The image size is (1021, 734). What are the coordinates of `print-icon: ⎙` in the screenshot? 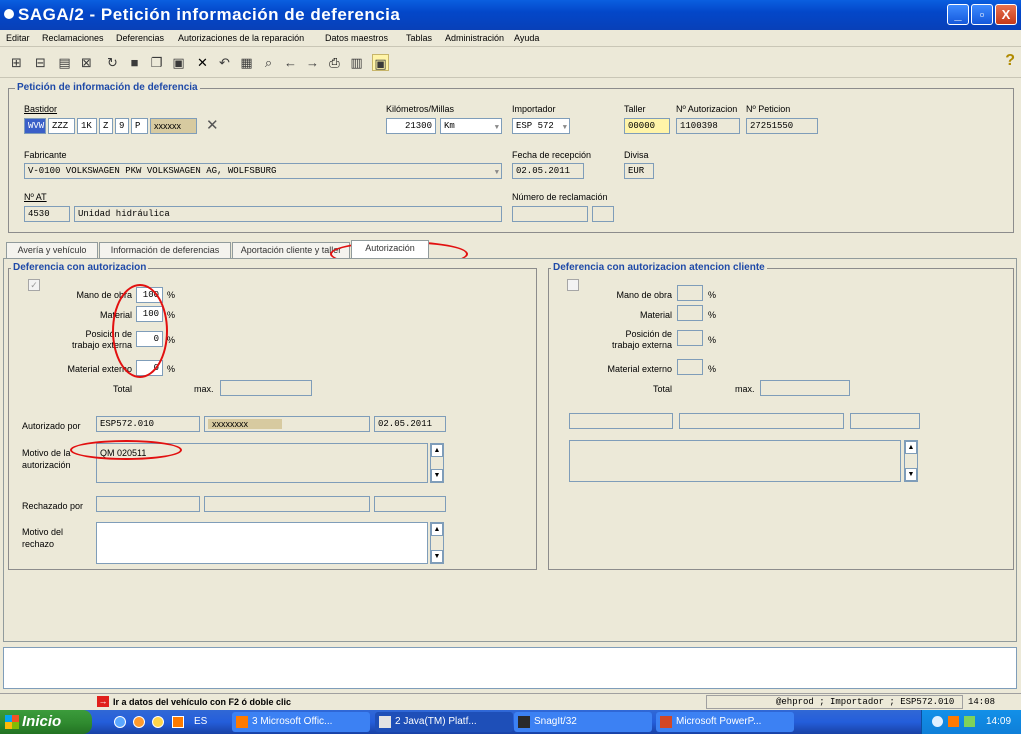 It's located at (334, 62).